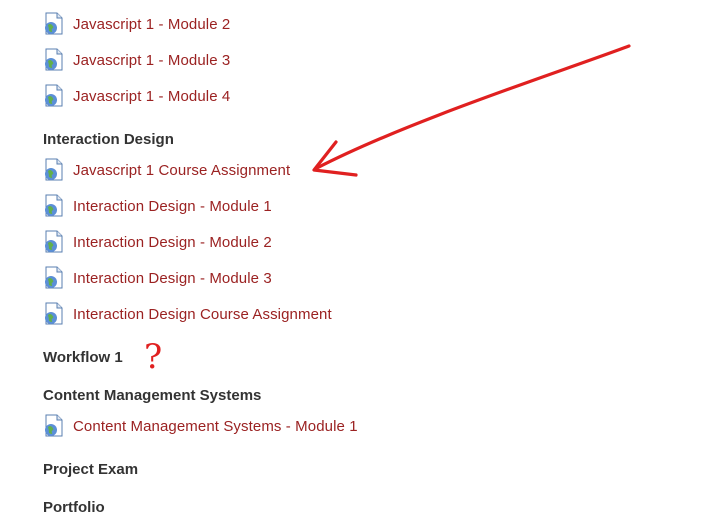  What do you see at coordinates (108, 139) in the screenshot?
I see `section-heading-interaction-design: Interaction Design` at bounding box center [108, 139].